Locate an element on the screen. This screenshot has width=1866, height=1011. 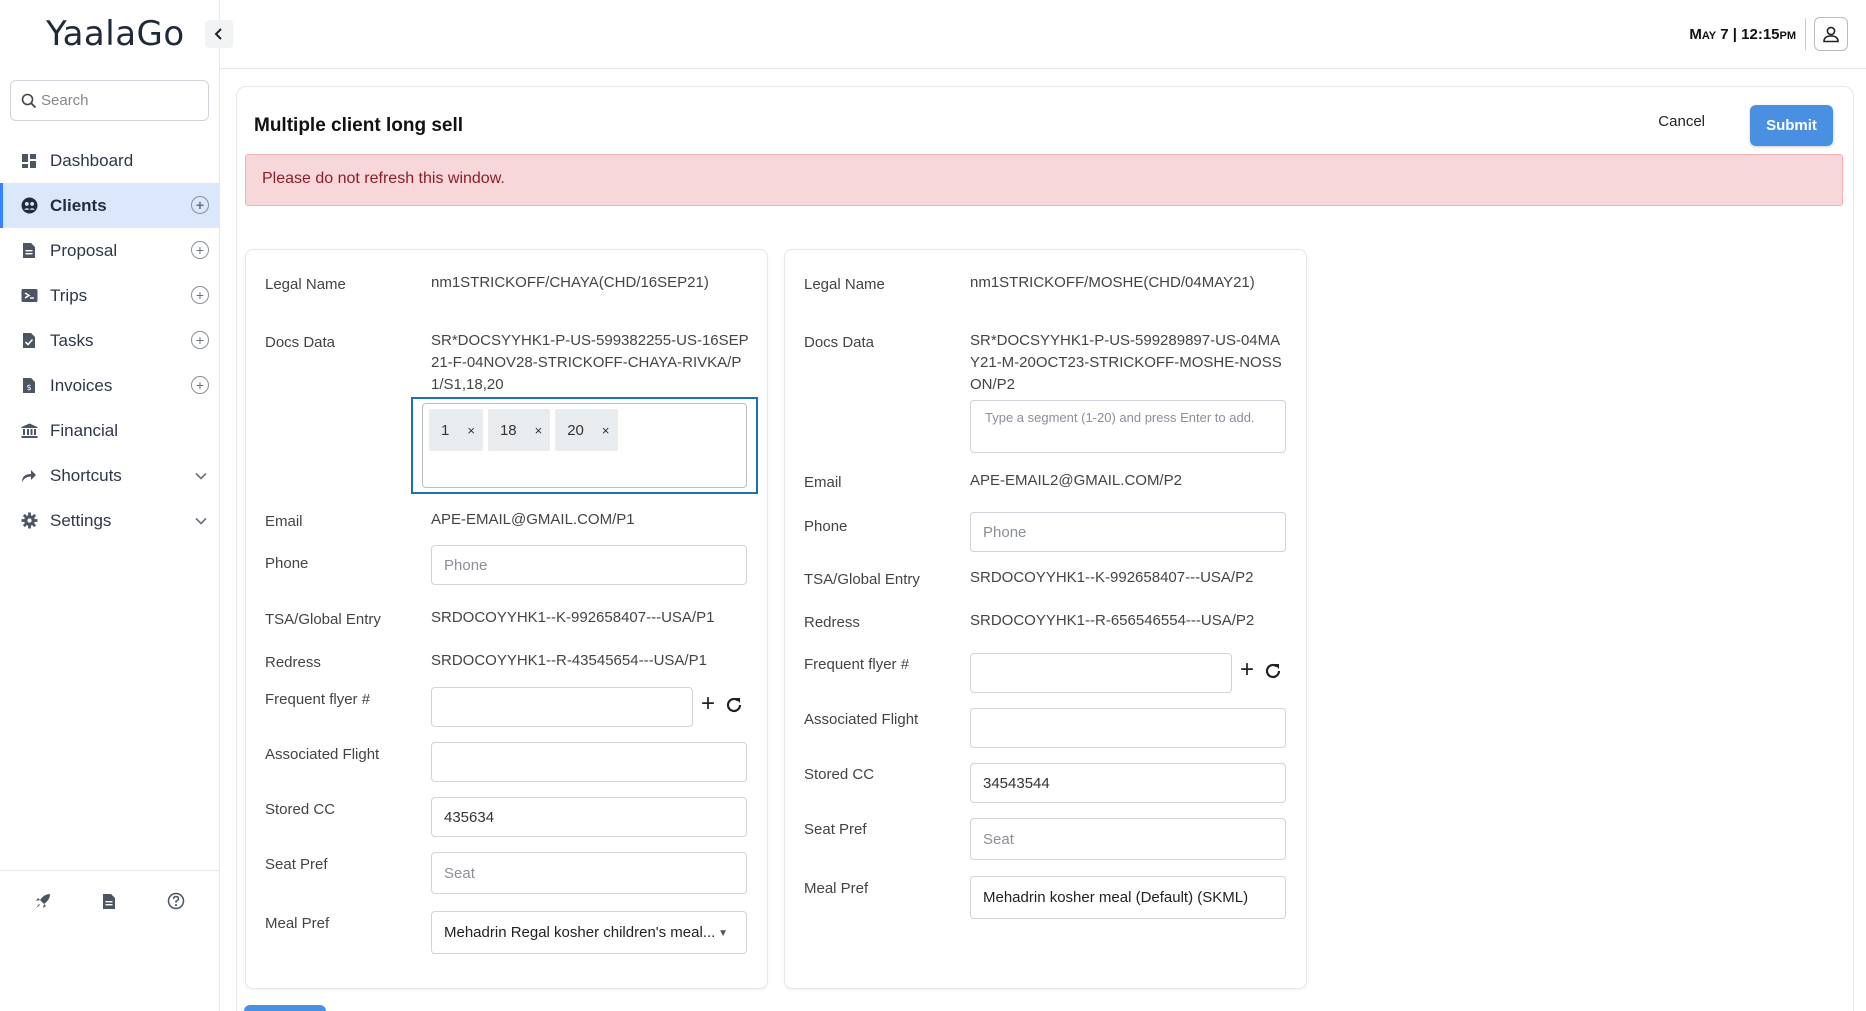
email-value: APE-EMAIL@GMAIL.COM/P1 is located at coordinates (533, 519).